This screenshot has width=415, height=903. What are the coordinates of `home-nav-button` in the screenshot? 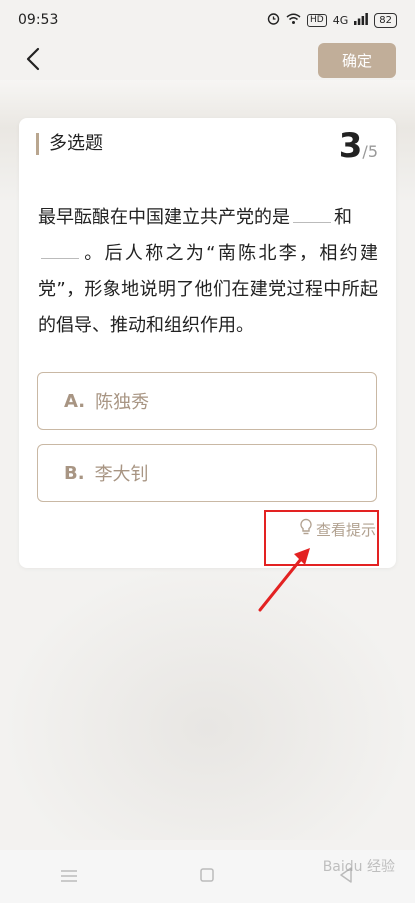 It's located at (207, 877).